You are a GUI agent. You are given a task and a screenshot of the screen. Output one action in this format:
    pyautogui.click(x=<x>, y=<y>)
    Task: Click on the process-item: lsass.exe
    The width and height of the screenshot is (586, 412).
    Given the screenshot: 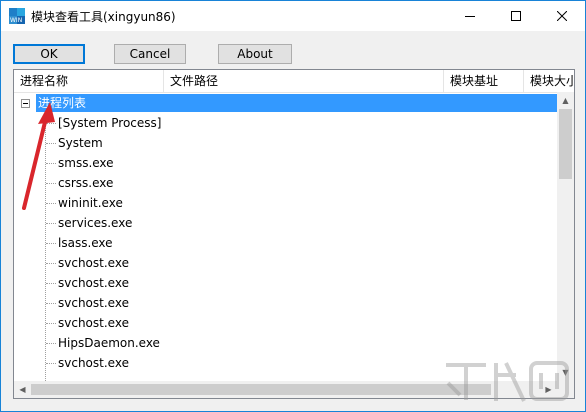 What is the action you would take?
    pyautogui.click(x=85, y=243)
    